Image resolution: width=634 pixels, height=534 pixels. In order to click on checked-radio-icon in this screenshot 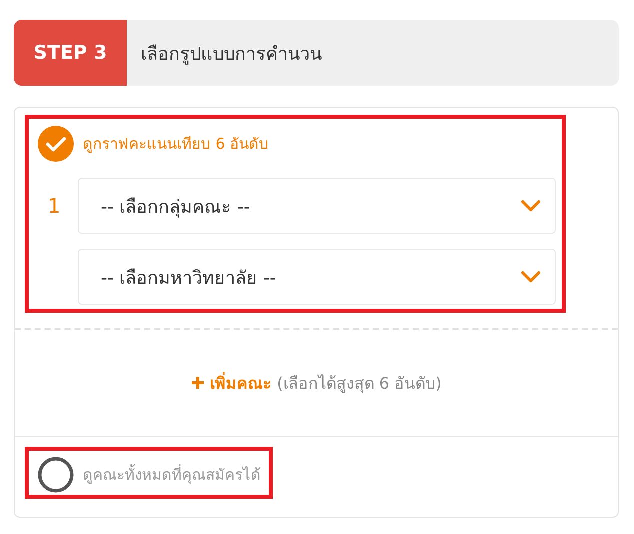, I will do `click(56, 144)`.